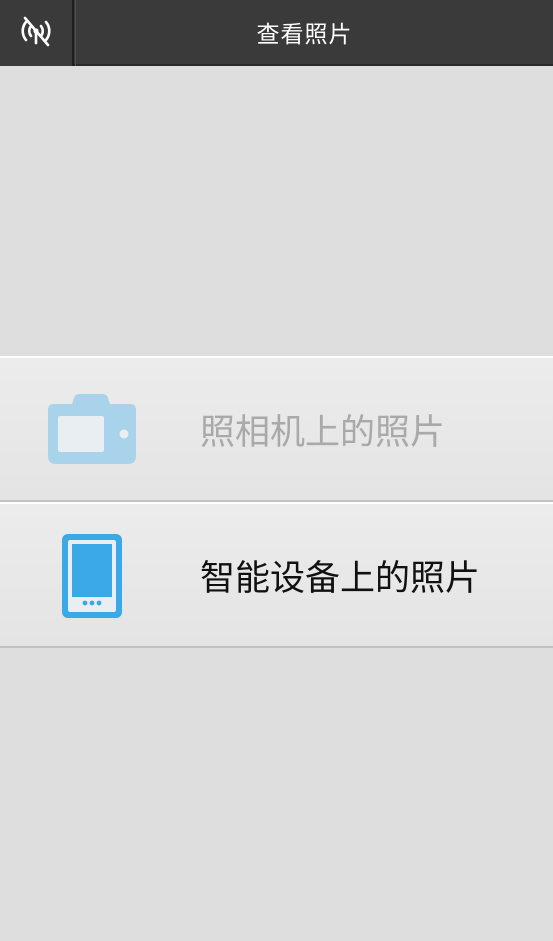  I want to click on camera-photos-label: 照相机上的照片, so click(323, 432).